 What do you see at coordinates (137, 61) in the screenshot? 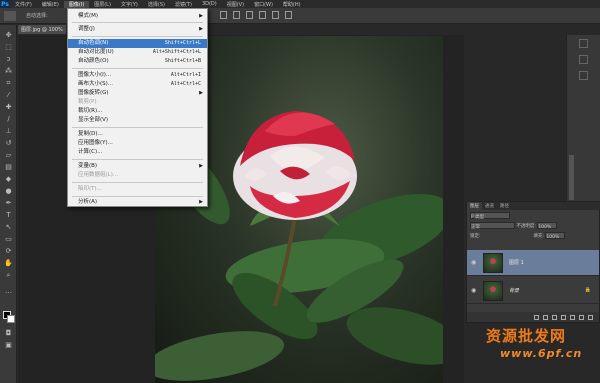
I see `menu-item-auto-color: 自动颜色(O) Shift+Ctrl+B` at bounding box center [137, 61].